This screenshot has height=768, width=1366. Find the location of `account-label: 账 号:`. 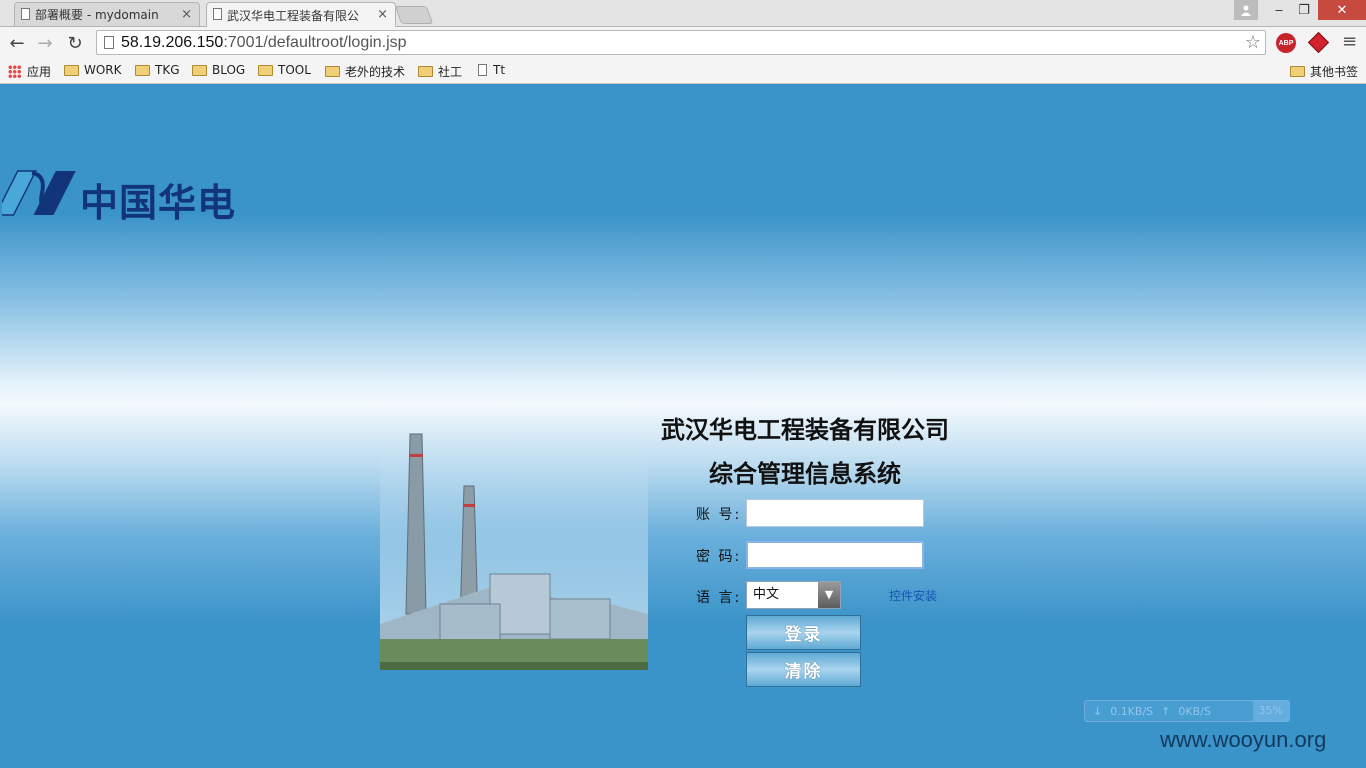

account-label: 账 号: is located at coordinates (719, 515).